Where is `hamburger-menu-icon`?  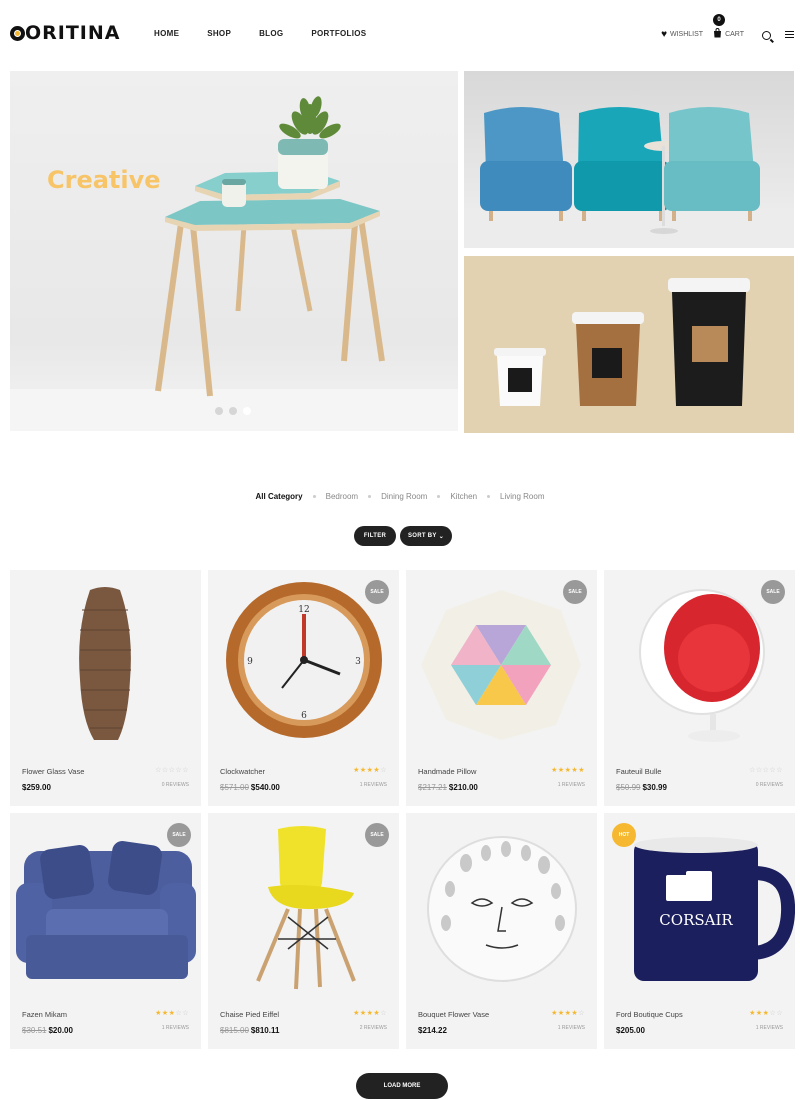
hamburger-menu-icon is located at coordinates (789, 34).